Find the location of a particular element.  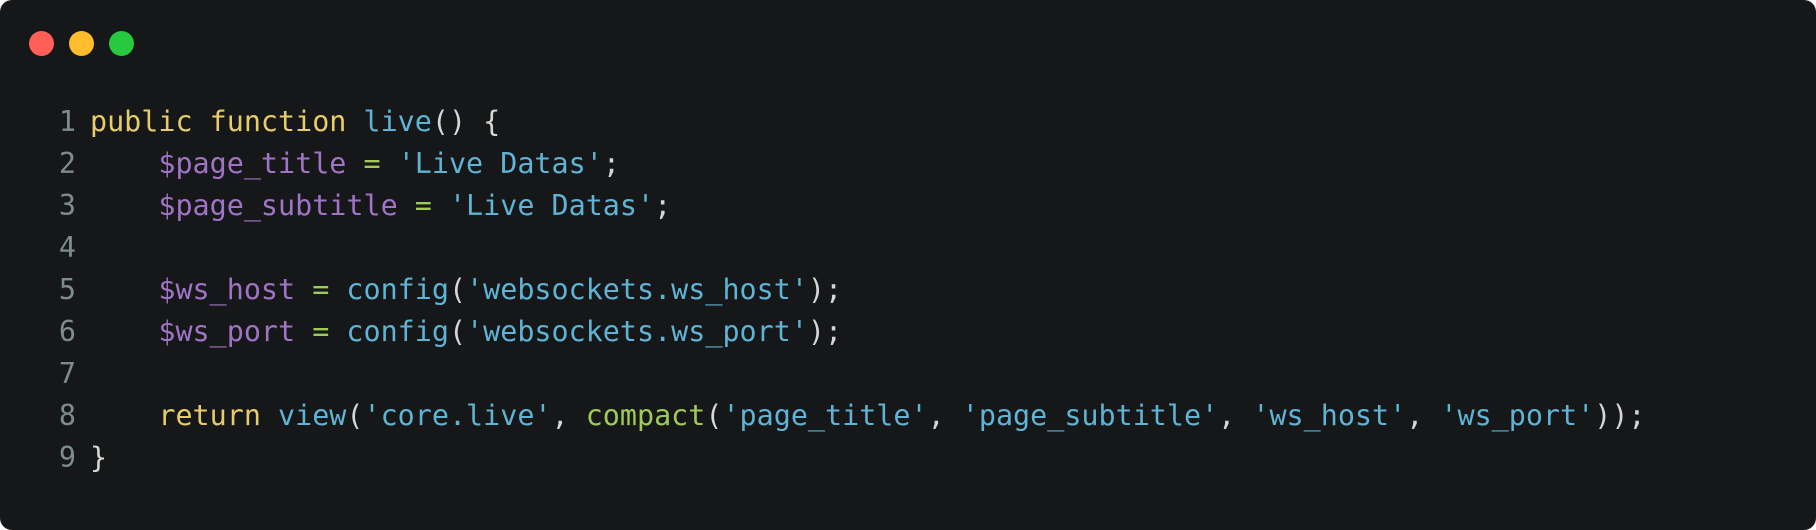

code-text: $page_title = 'Live Datas'; is located at coordinates (355, 164).